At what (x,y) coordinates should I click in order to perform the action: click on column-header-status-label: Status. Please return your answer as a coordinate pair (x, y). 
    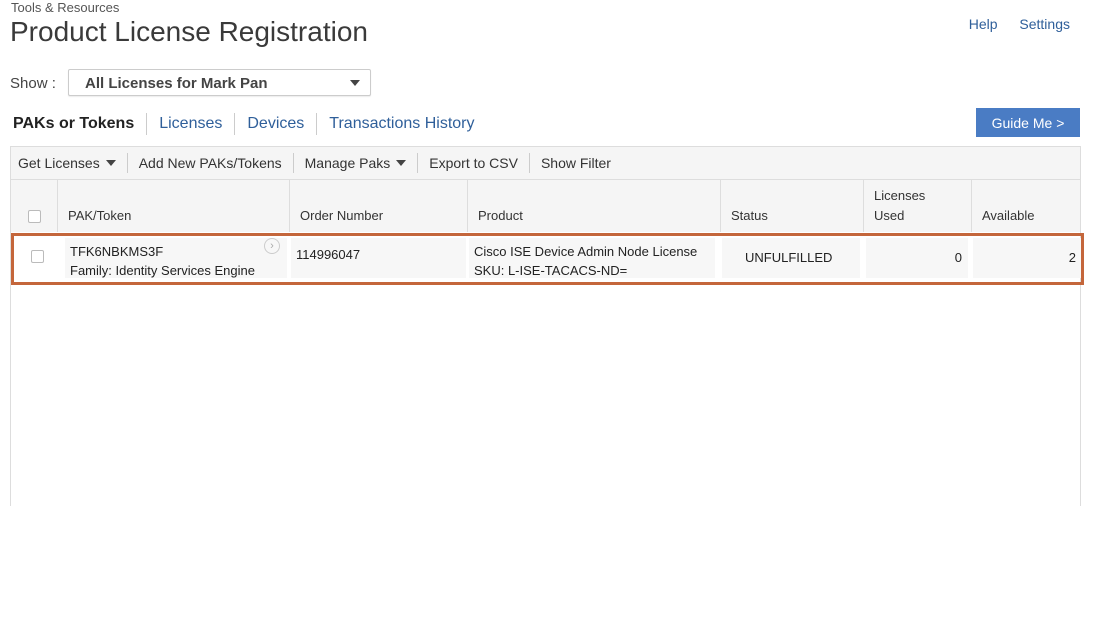
    Looking at the image, I should click on (749, 215).